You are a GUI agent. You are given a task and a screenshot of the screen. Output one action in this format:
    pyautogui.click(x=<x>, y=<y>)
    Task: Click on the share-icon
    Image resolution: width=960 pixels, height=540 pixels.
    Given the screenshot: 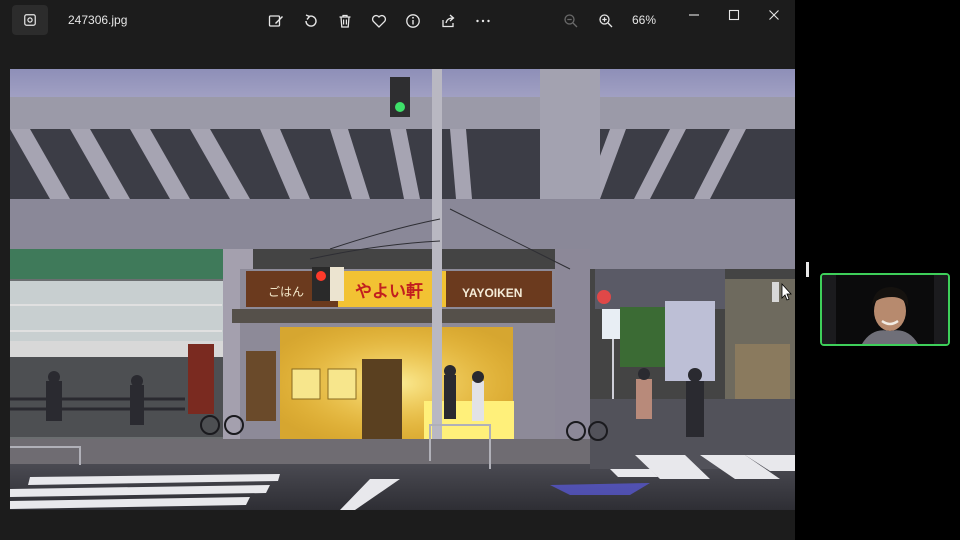 What is the action you would take?
    pyautogui.click(x=448, y=21)
    